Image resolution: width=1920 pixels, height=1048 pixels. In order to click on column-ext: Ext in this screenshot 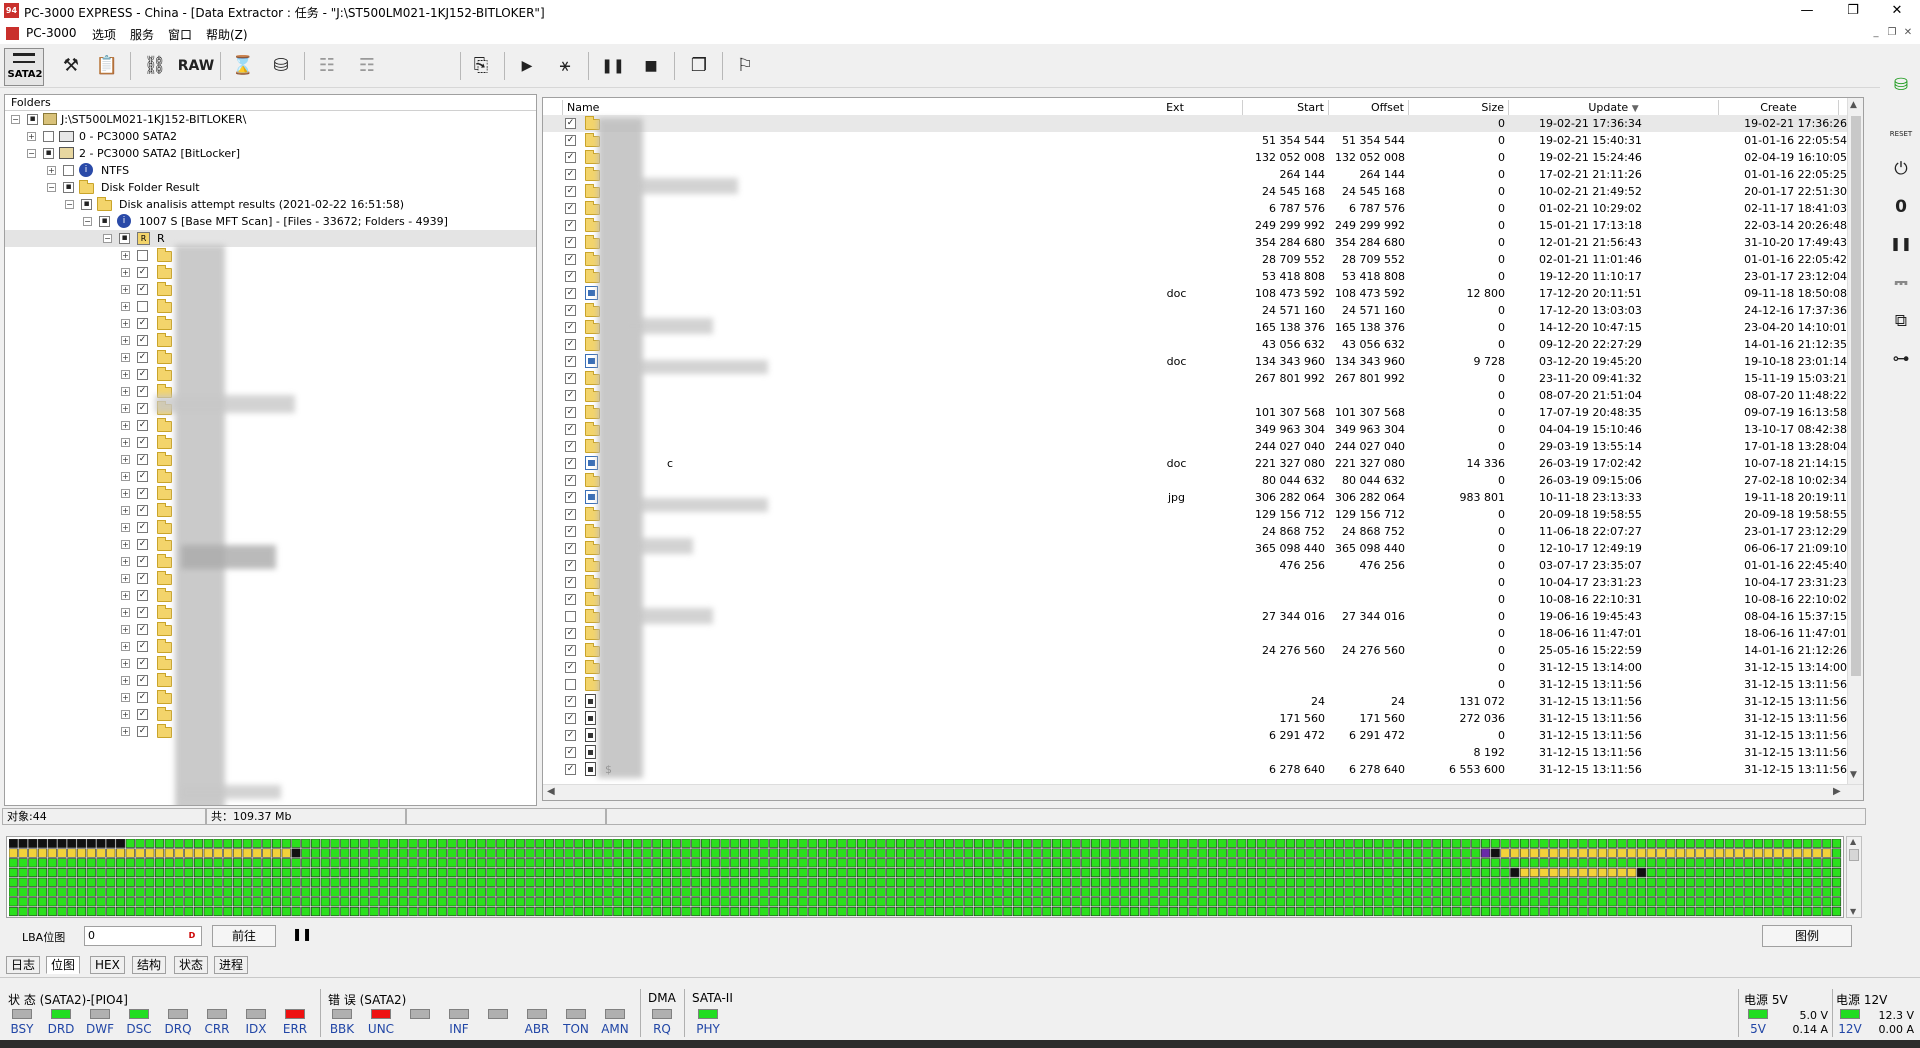, I will do `click(1175, 108)`.